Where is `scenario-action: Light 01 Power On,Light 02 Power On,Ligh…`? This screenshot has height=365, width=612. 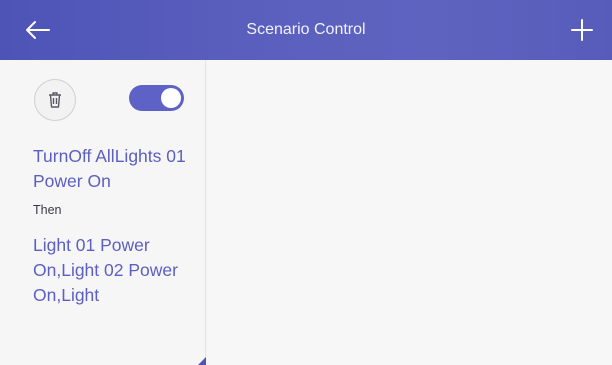
scenario-action: Light 01 Power On,Light 02 Power On,Ligh… is located at coordinates (105, 270).